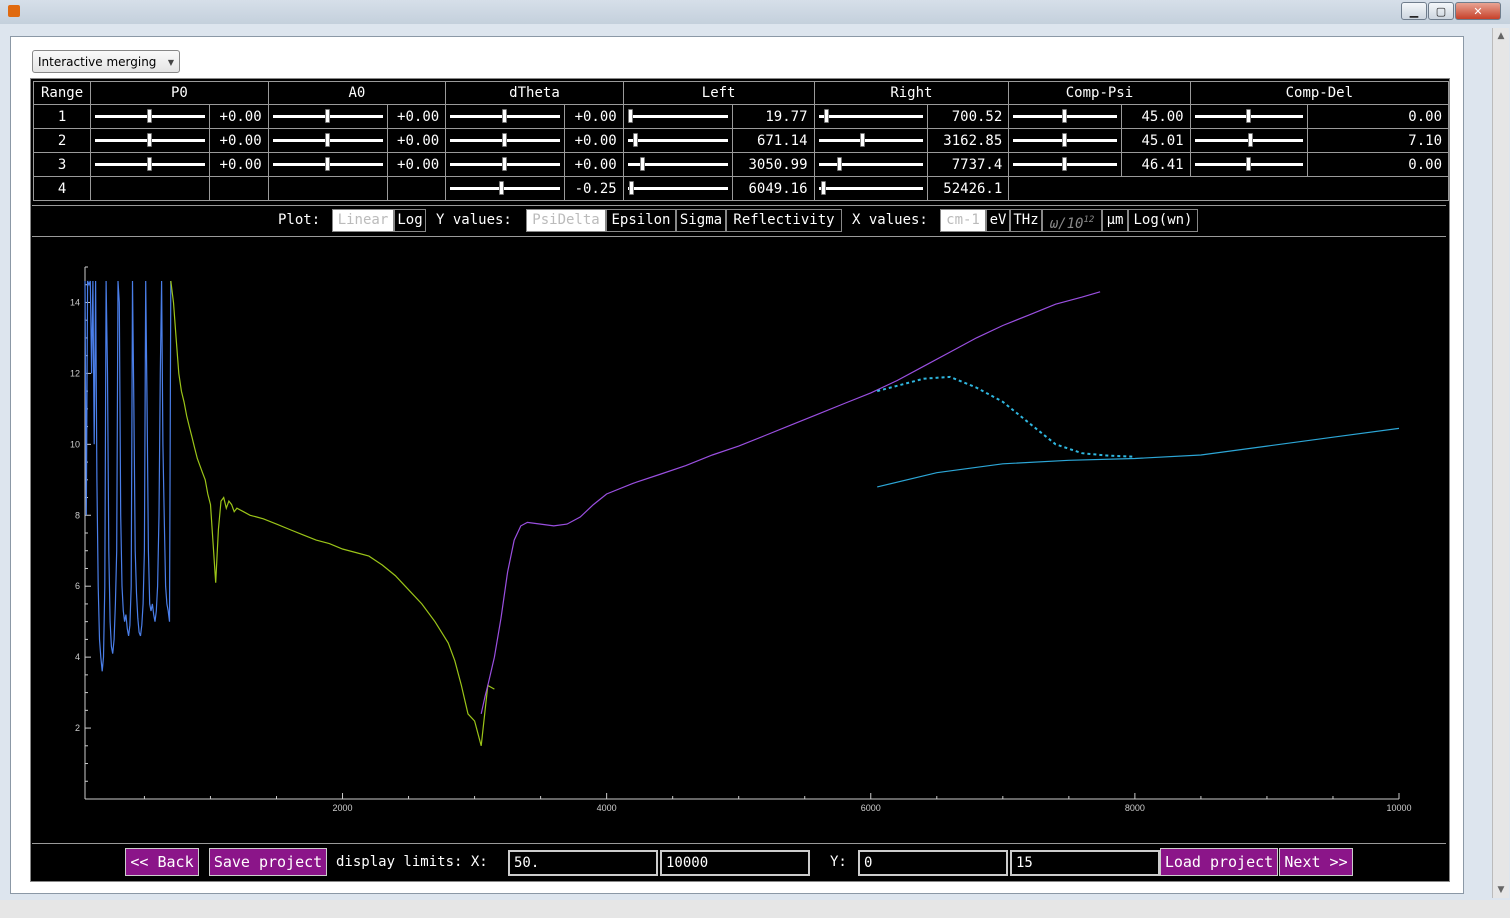 This screenshot has width=1510, height=918. What do you see at coordinates (735, 863) in the screenshot?
I see `x-max-input: 10000` at bounding box center [735, 863].